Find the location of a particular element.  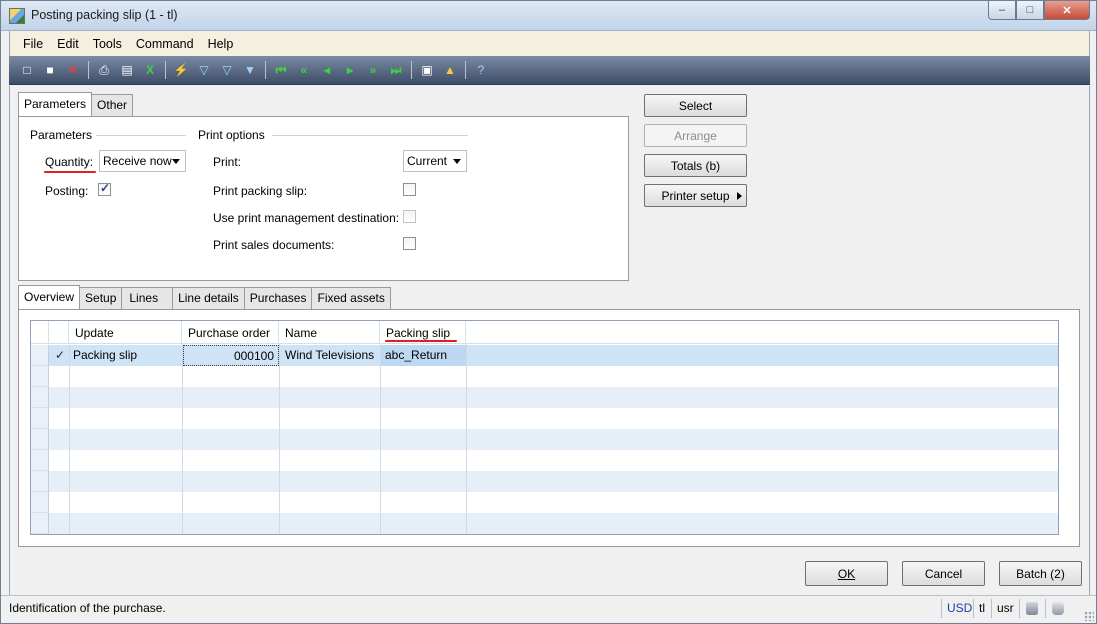

tab-parameters: Parameters is located at coordinates (55, 104).